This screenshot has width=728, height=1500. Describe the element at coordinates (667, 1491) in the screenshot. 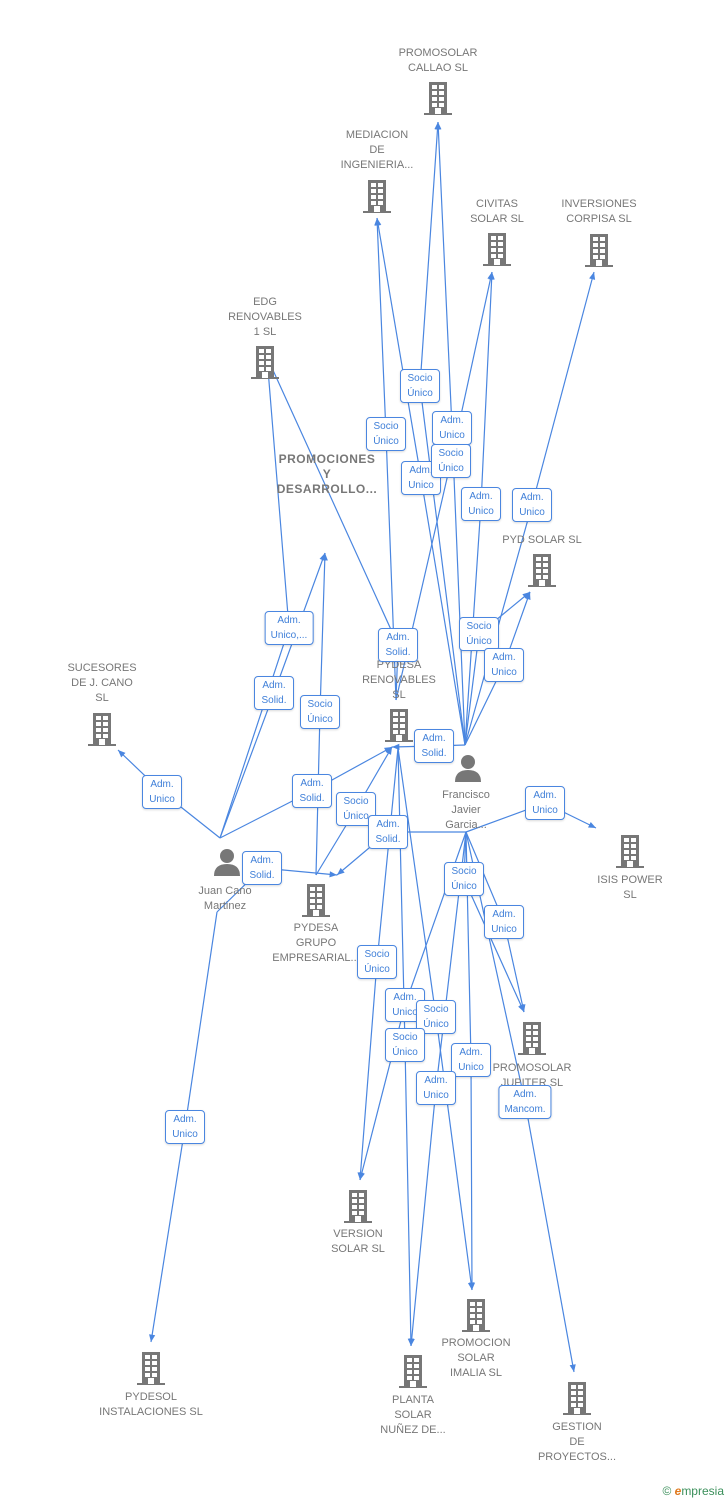

I see `copyright-symbol: ©` at that location.